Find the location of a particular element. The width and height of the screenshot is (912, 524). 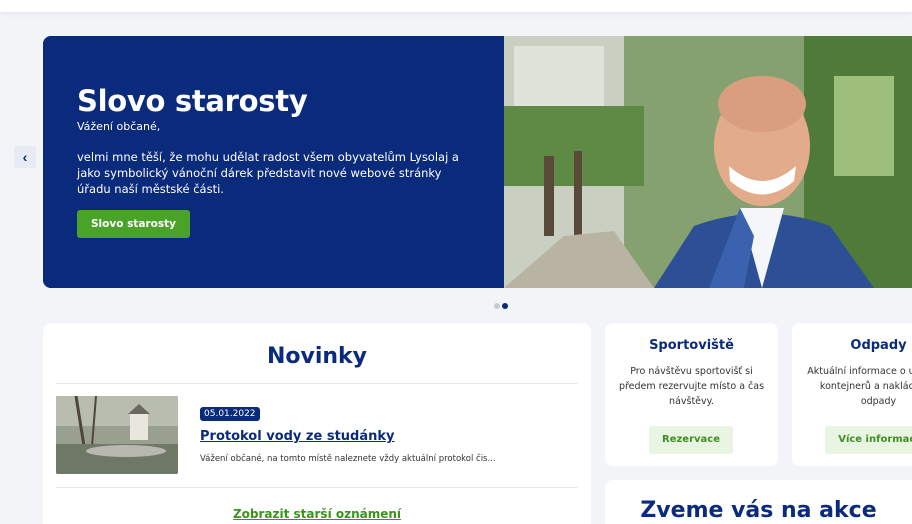

events-heading: Zveme vás na akce is located at coordinates (758, 510).